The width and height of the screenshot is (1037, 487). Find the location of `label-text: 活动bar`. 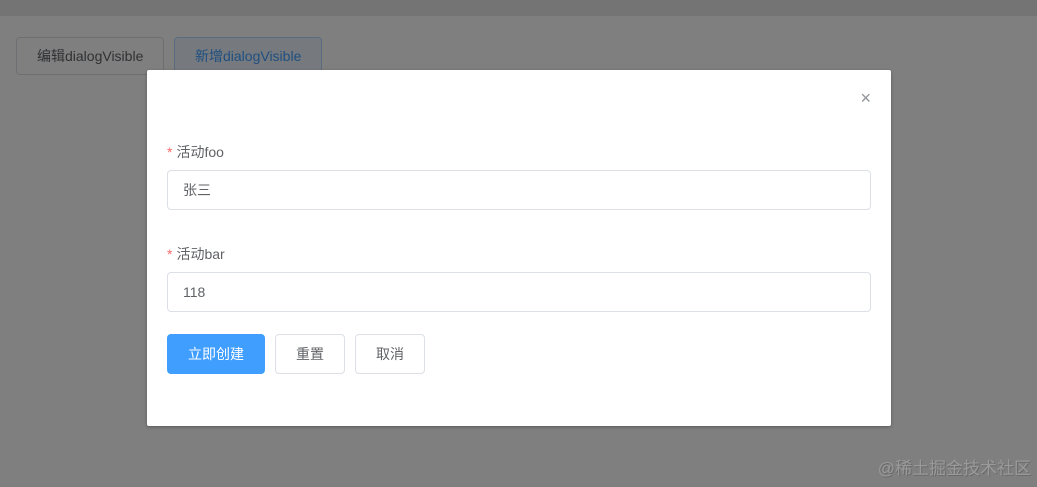

label-text: 活动bar is located at coordinates (200, 254).